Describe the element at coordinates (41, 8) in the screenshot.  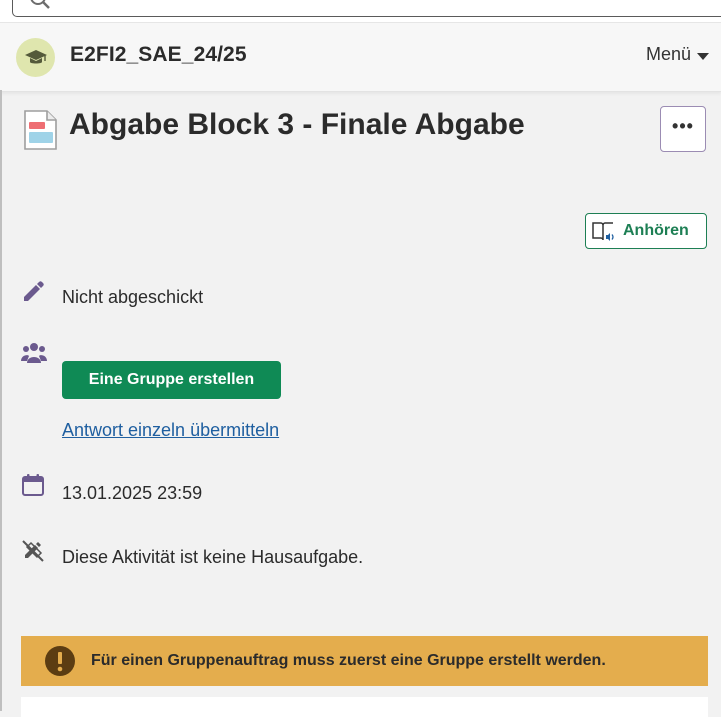
I see `search-icon` at that location.